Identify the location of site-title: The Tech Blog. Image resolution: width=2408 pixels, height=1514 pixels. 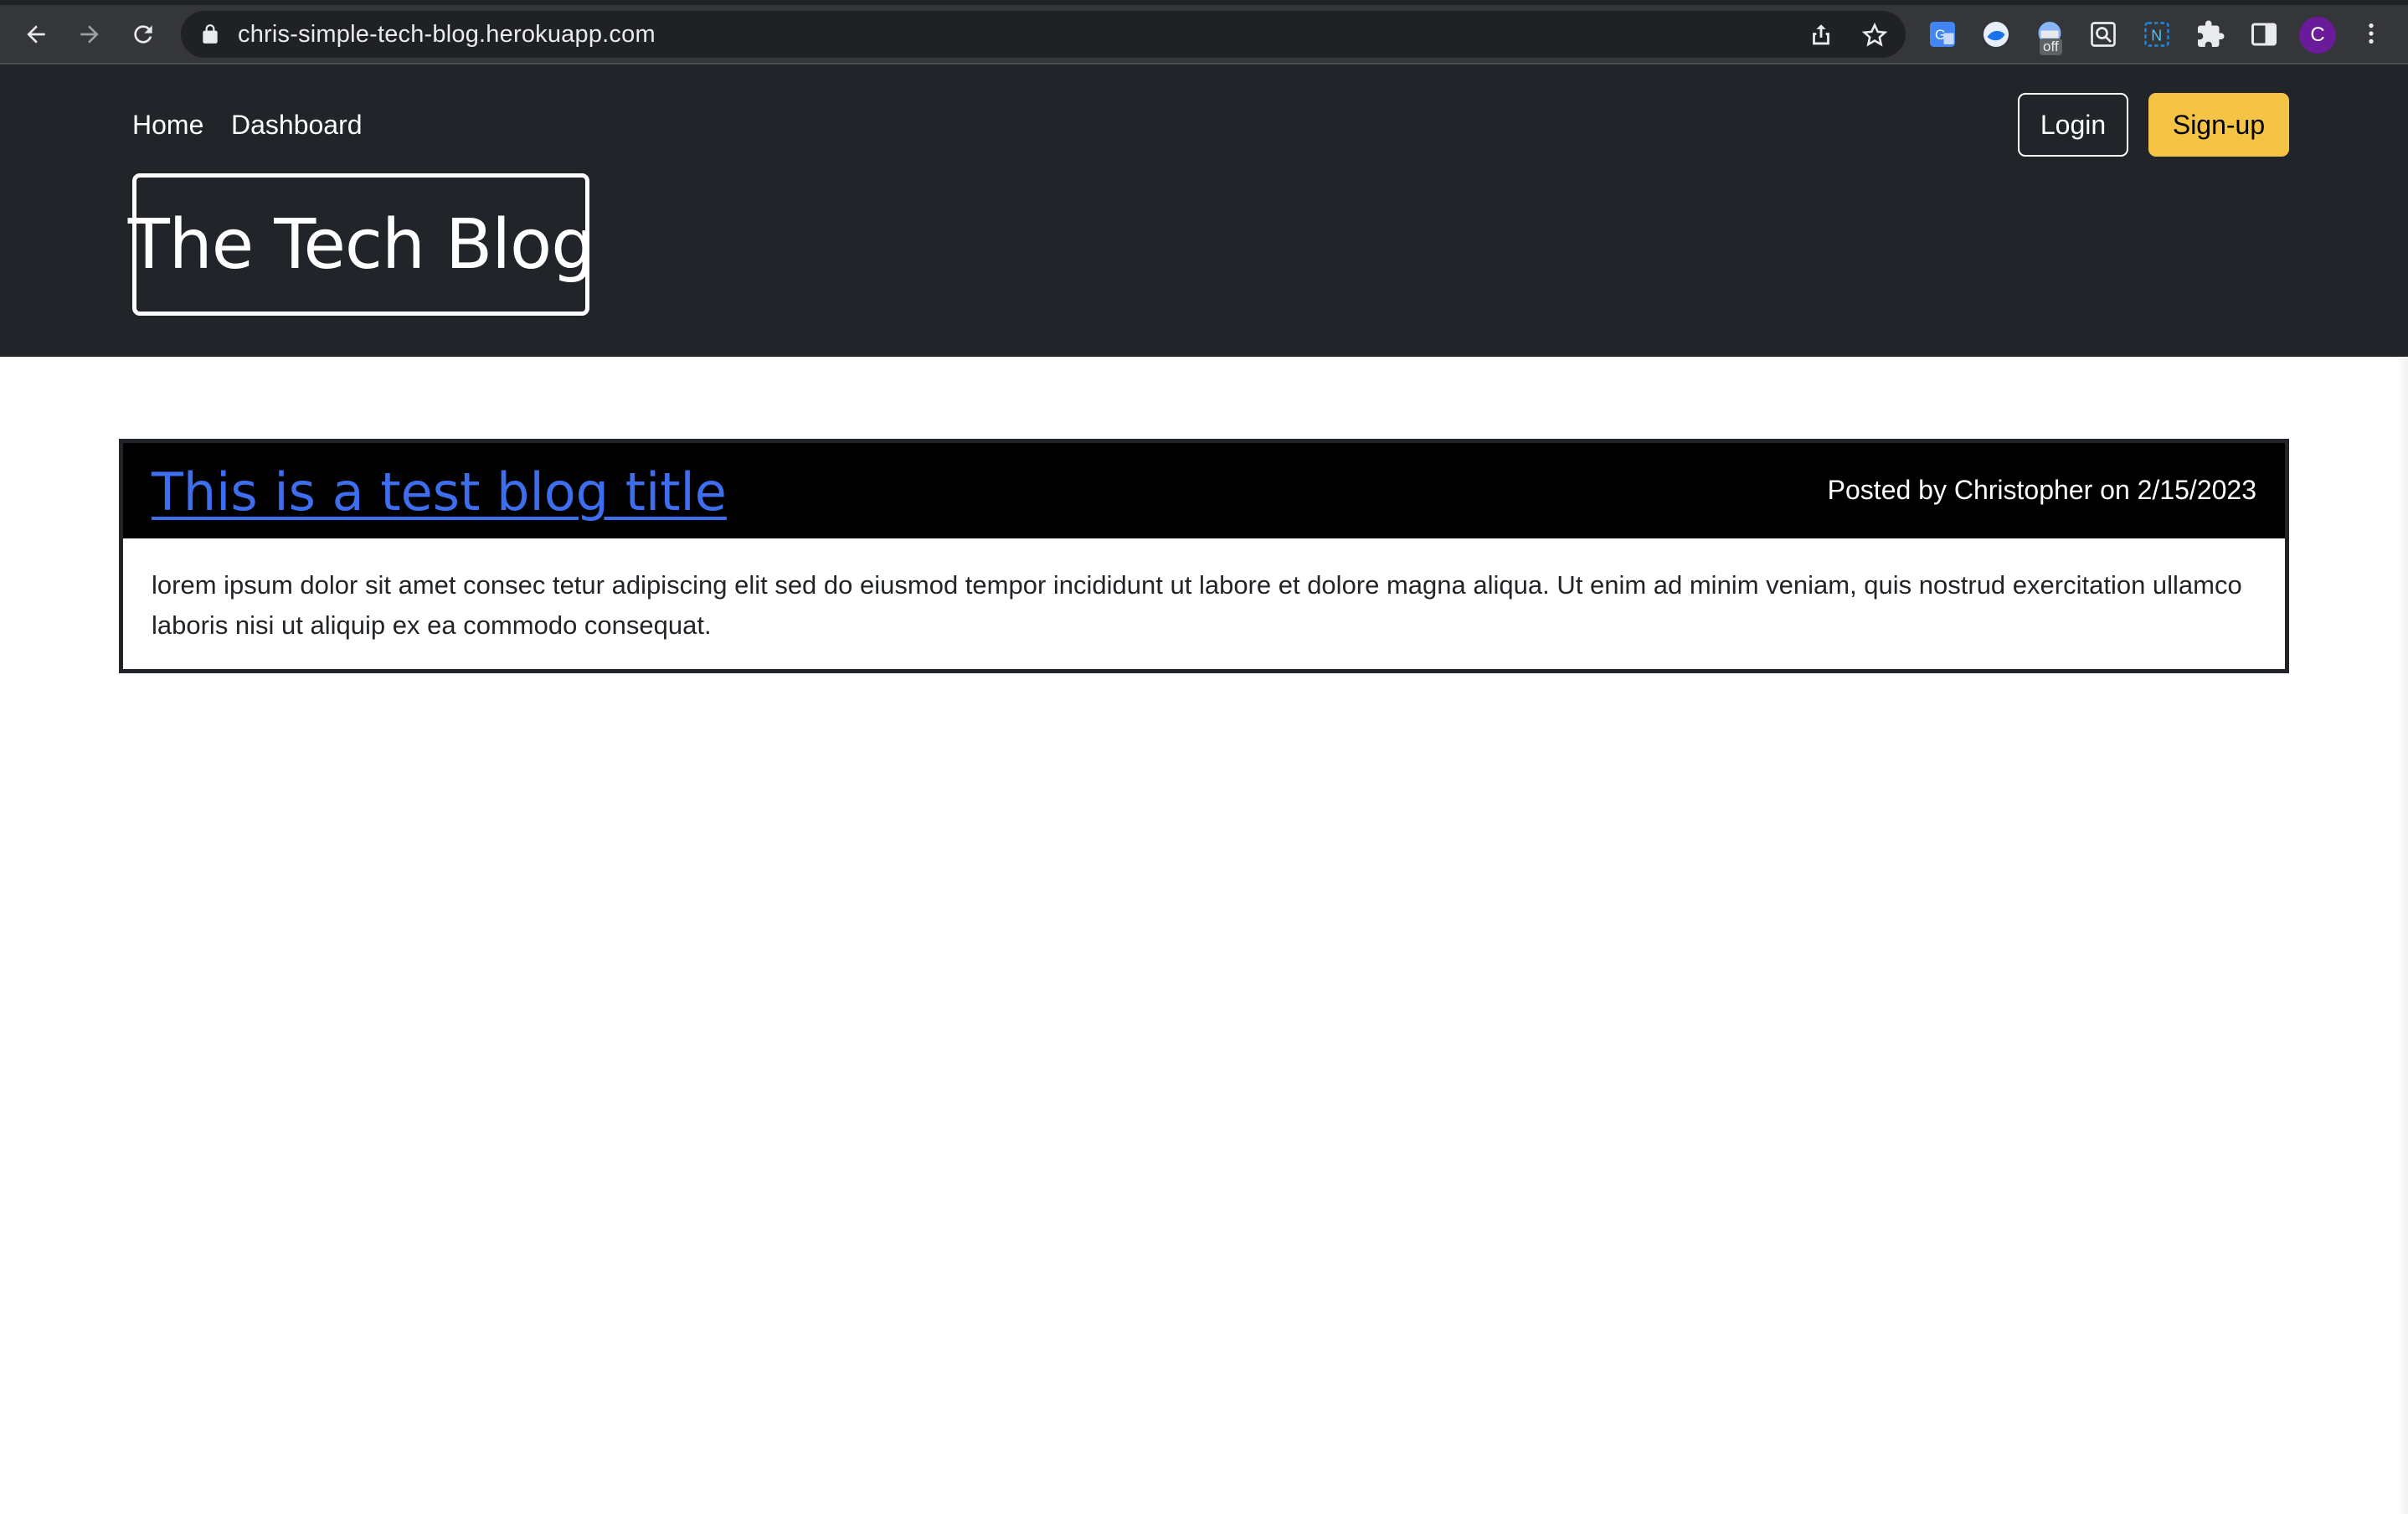
(361, 245).